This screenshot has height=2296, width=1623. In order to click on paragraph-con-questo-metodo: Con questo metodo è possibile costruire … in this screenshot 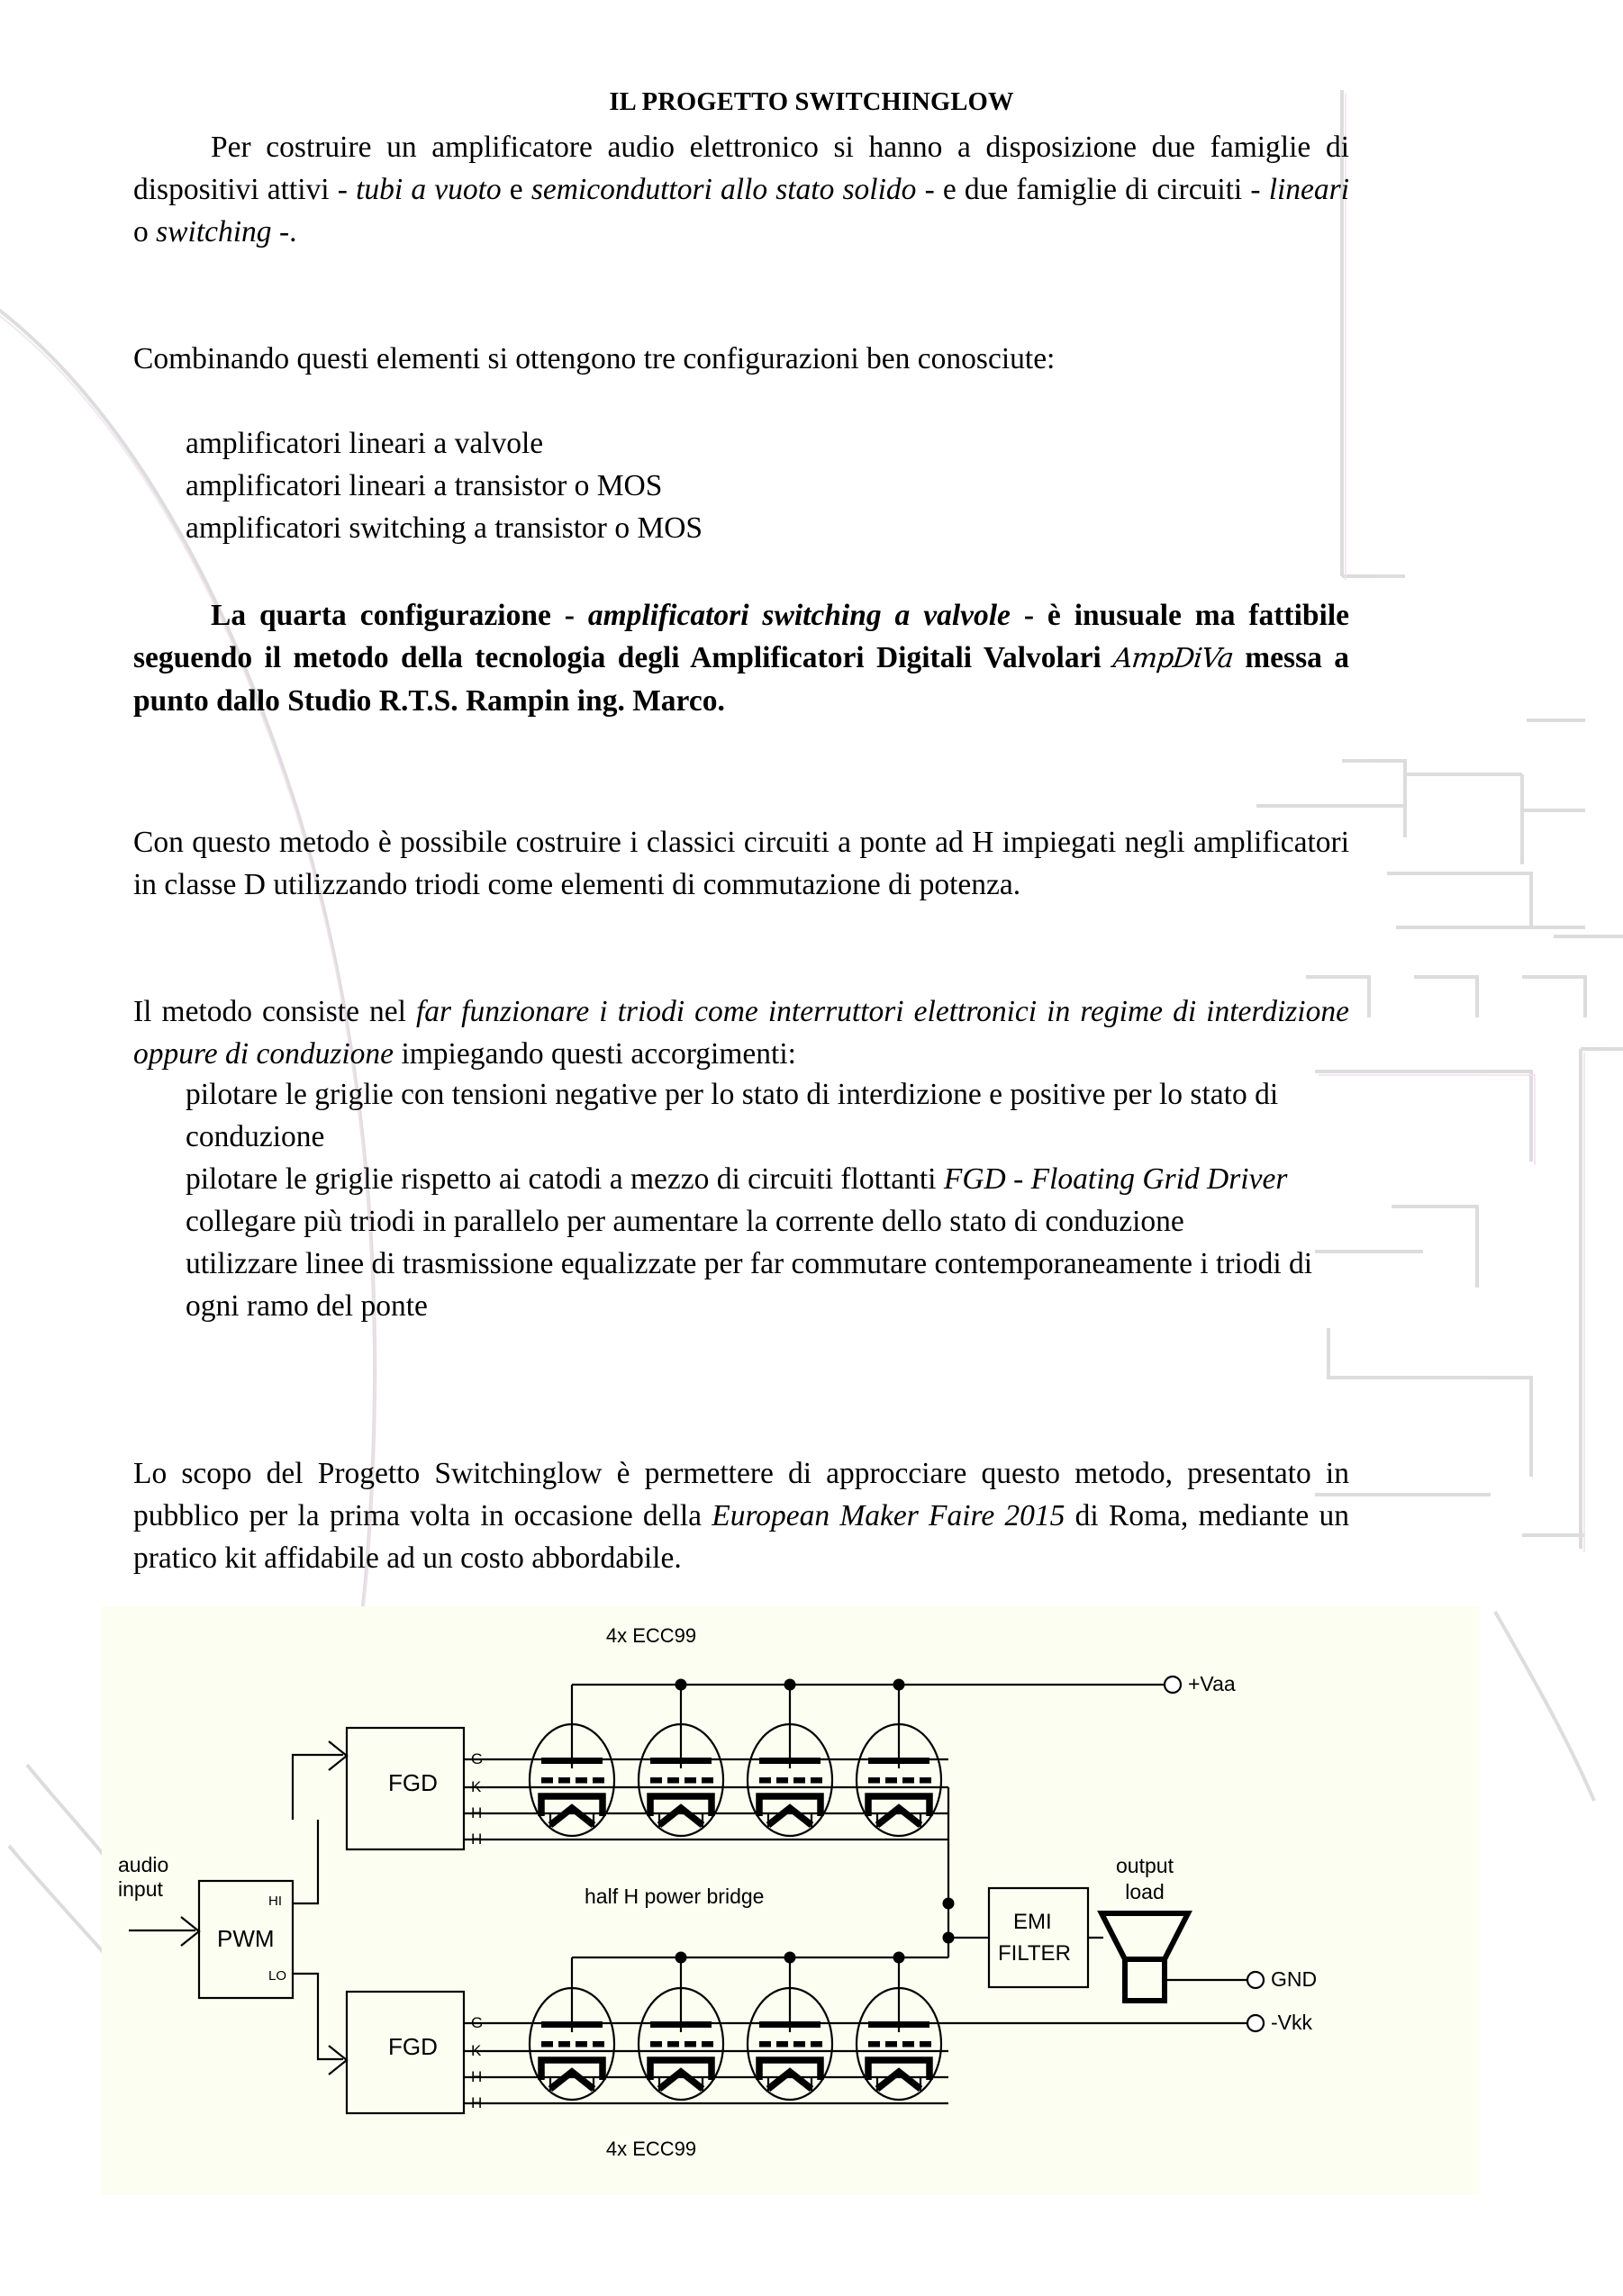, I will do `click(741, 863)`.